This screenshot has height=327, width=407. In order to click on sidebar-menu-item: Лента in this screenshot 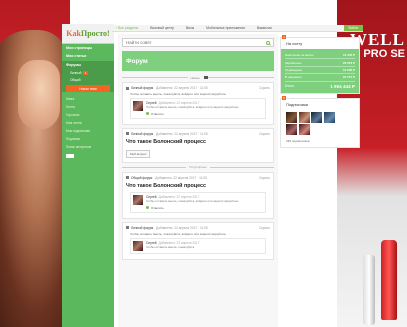, I will do `click(88, 107)`.